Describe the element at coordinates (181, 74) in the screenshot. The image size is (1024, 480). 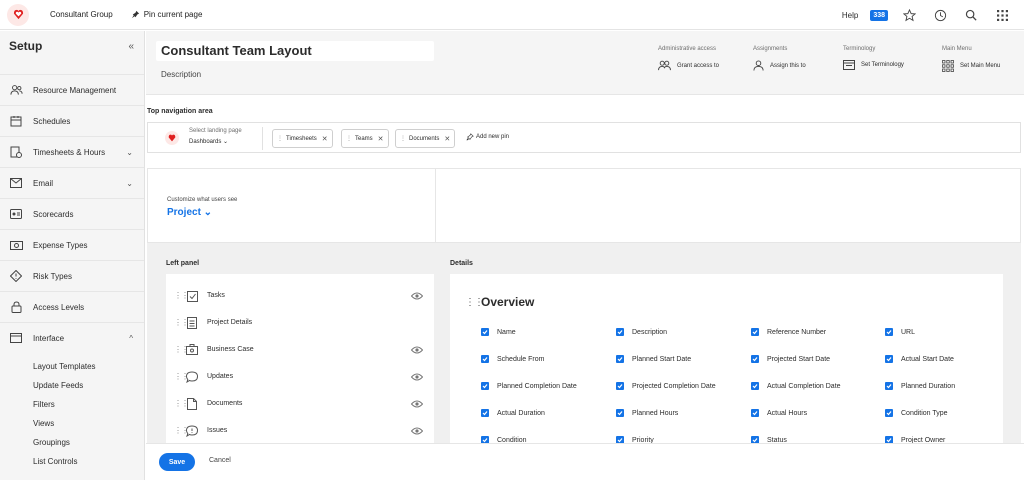
I see `description-field: Description` at that location.